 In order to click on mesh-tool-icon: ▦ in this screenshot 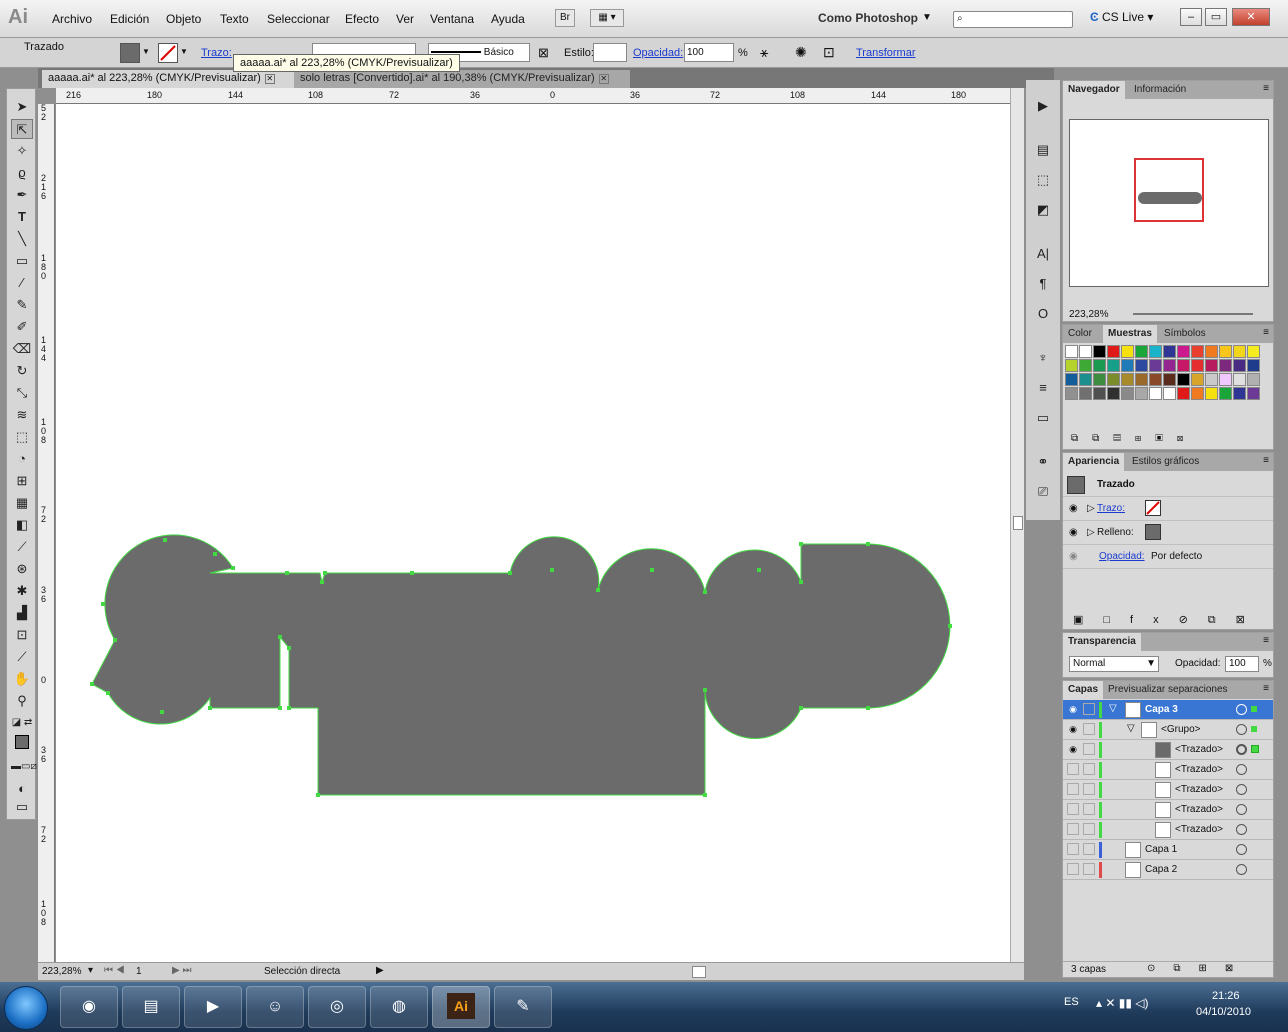, I will do `click(22, 503)`.